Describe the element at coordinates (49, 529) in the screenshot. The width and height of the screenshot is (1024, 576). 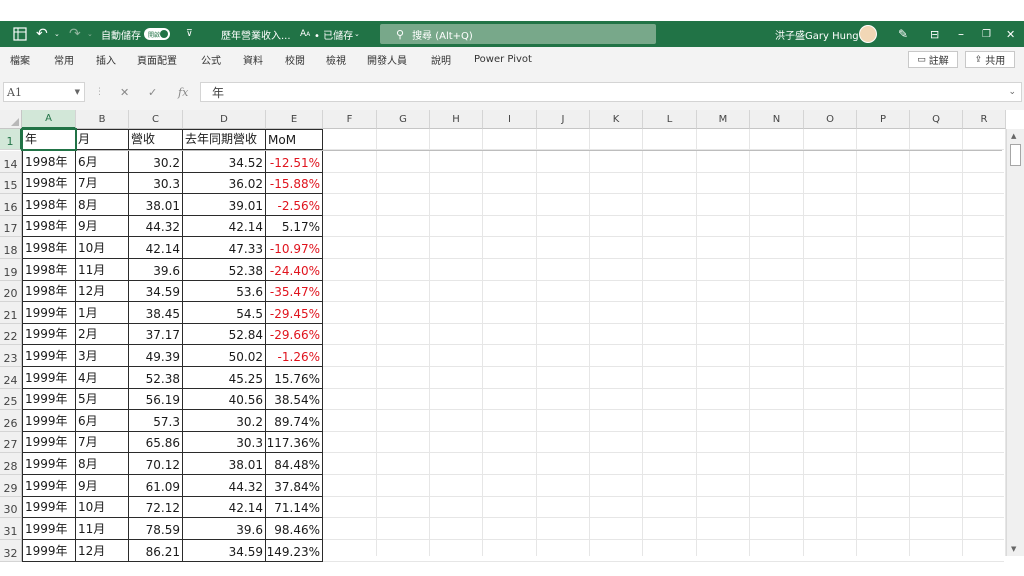
I see `cell-a31: 1999年` at that location.